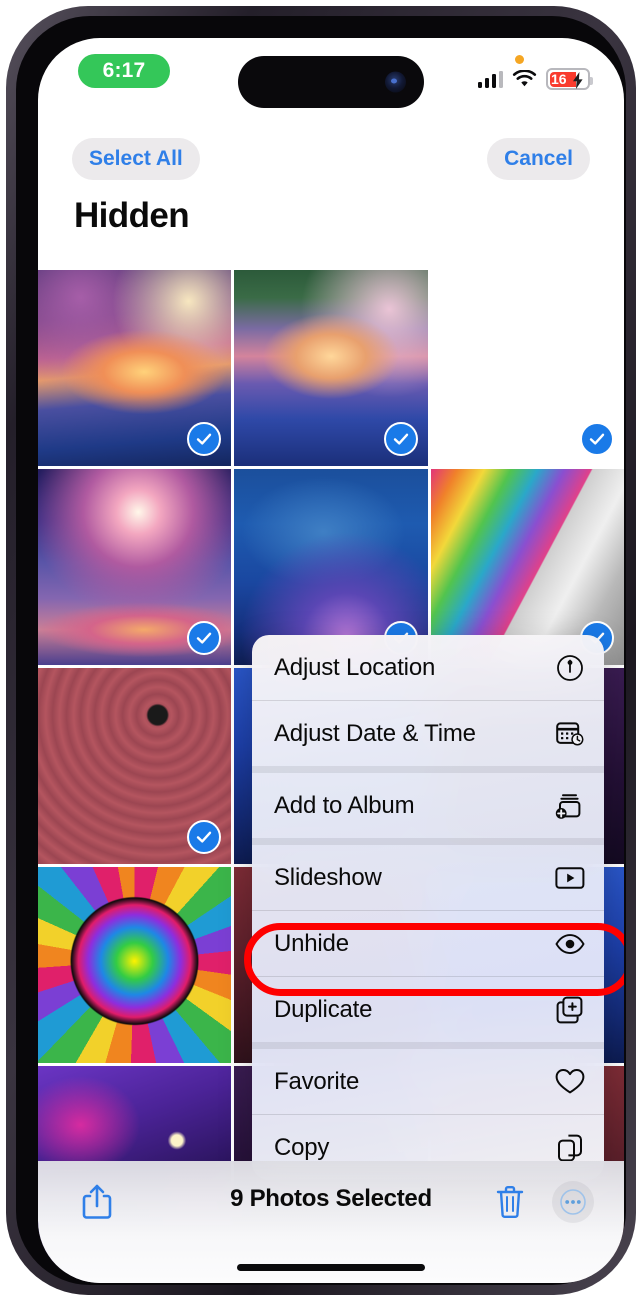  What do you see at coordinates (569, 79) in the screenshot?
I see `battery-icon: 16` at bounding box center [569, 79].